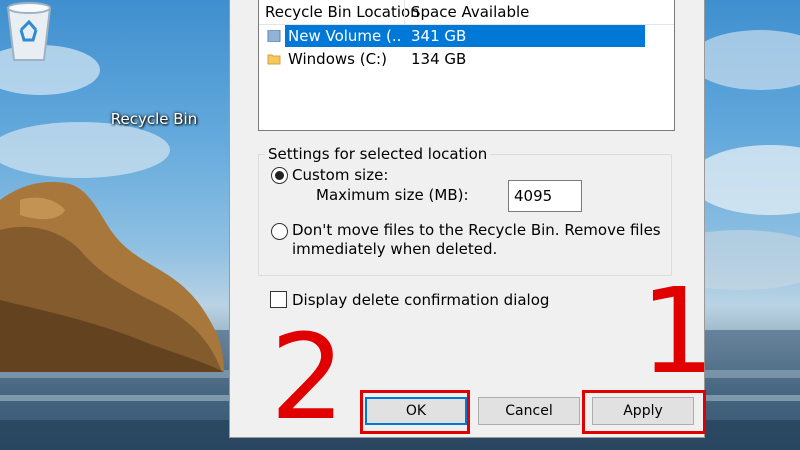 The height and width of the screenshot is (450, 800). I want to click on list-item-space: 341 GB, so click(439, 36).